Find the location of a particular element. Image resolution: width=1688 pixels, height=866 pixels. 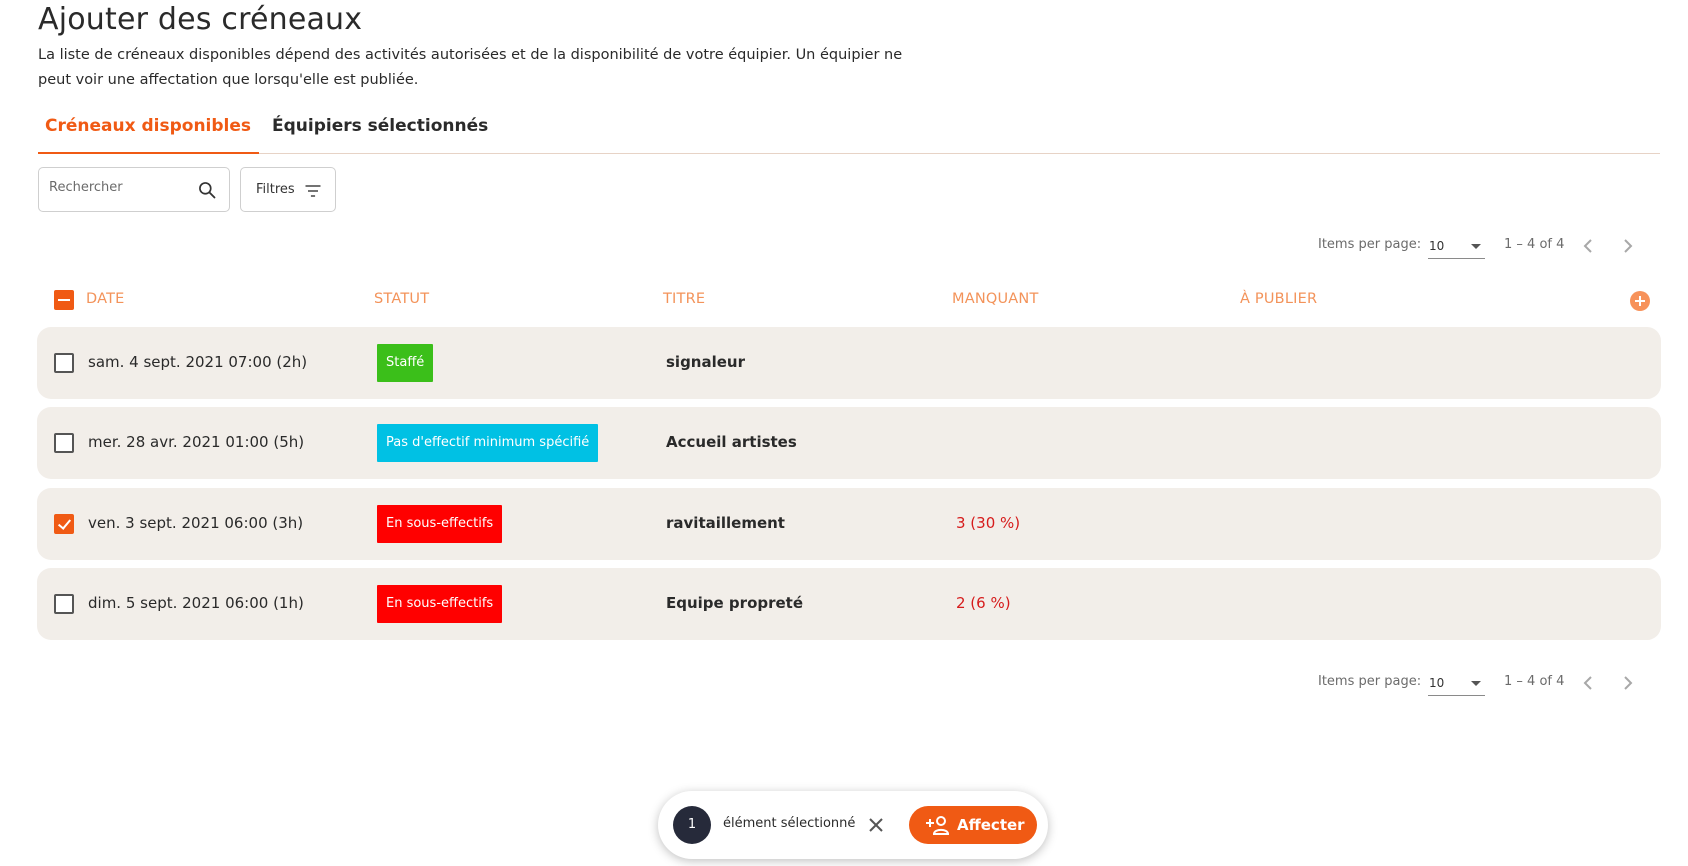

add-person-icon is located at coordinates (938, 825).